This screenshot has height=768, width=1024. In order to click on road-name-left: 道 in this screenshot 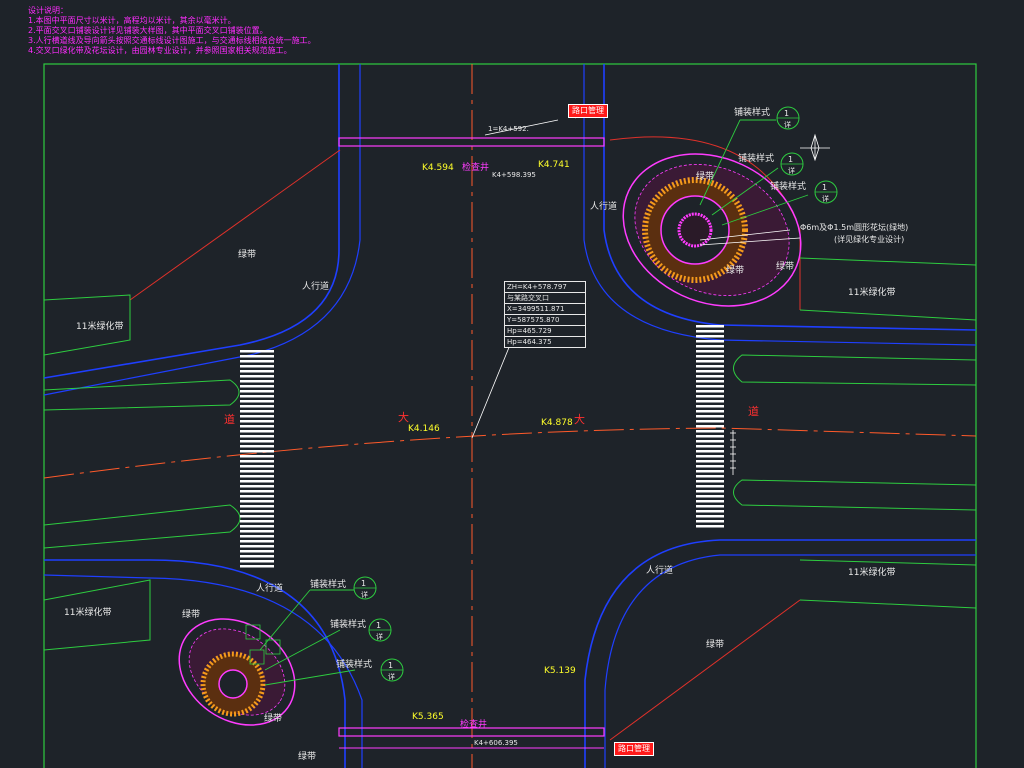, I will do `click(229, 419)`.